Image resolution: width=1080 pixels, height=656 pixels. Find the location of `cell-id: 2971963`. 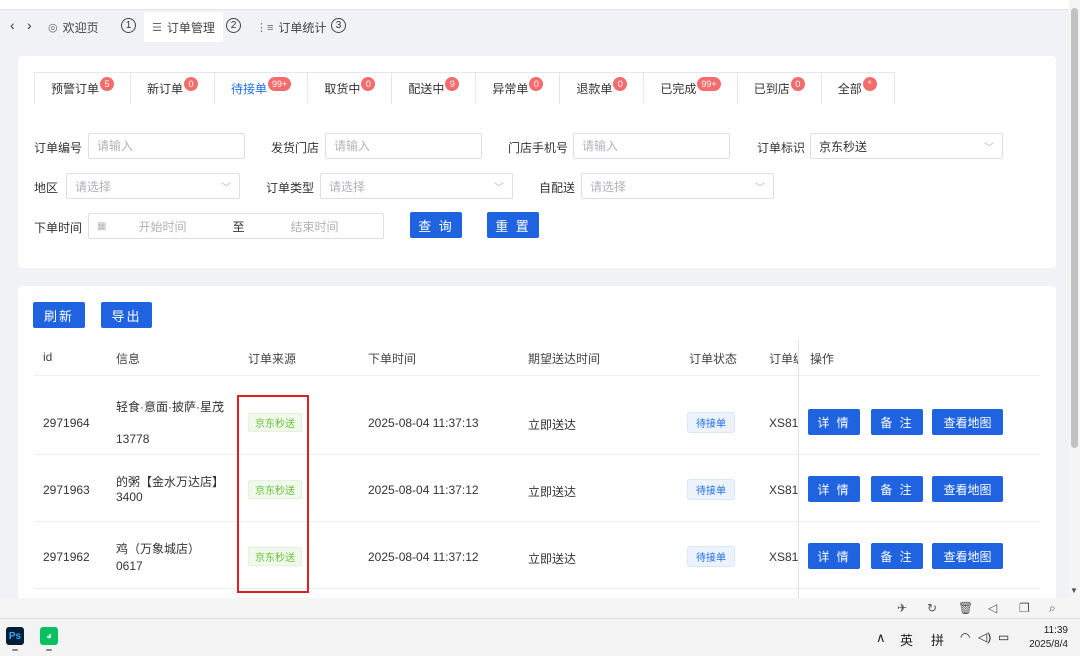

cell-id: 2971963 is located at coordinates (66, 490).